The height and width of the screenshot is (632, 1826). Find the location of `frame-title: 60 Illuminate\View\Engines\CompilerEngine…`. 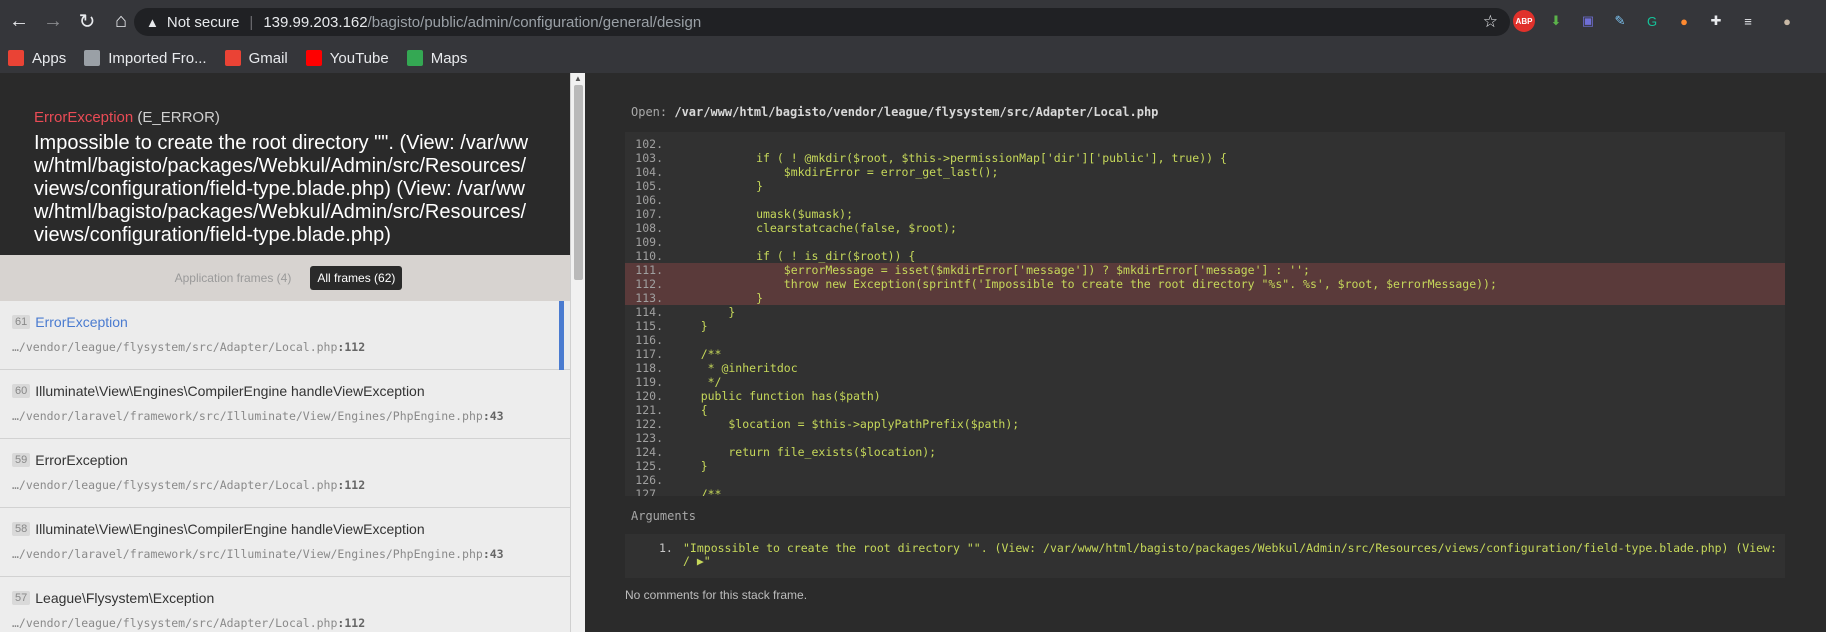

frame-title: 60 Illuminate\View\Engines\CompilerEngine… is located at coordinates (291, 391).